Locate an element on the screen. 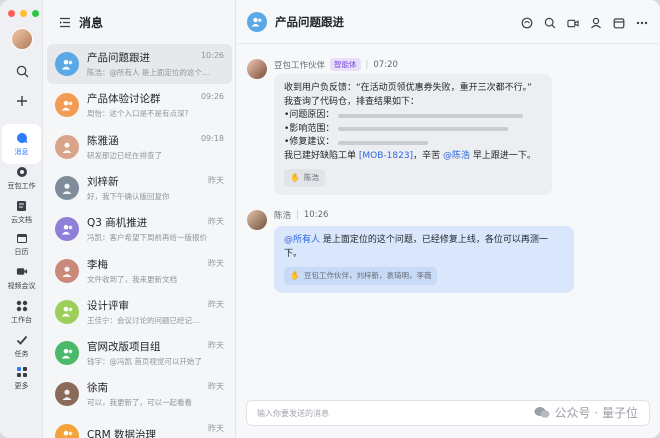 This screenshot has height=438, width=660. chat-list-item-preview: 好，我下午确认版回复你 is located at coordinates (128, 196).